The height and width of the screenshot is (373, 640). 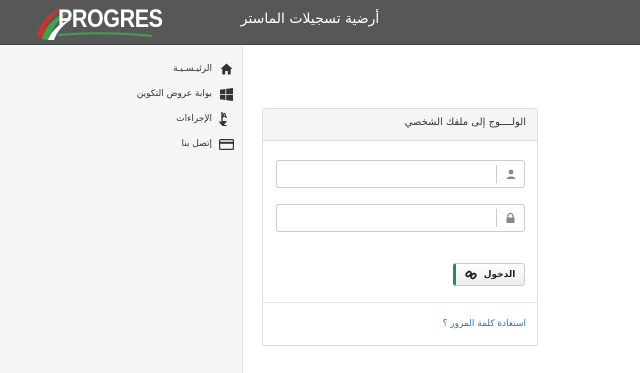 What do you see at coordinates (386, 174) in the screenshot?
I see `username-input` at bounding box center [386, 174].